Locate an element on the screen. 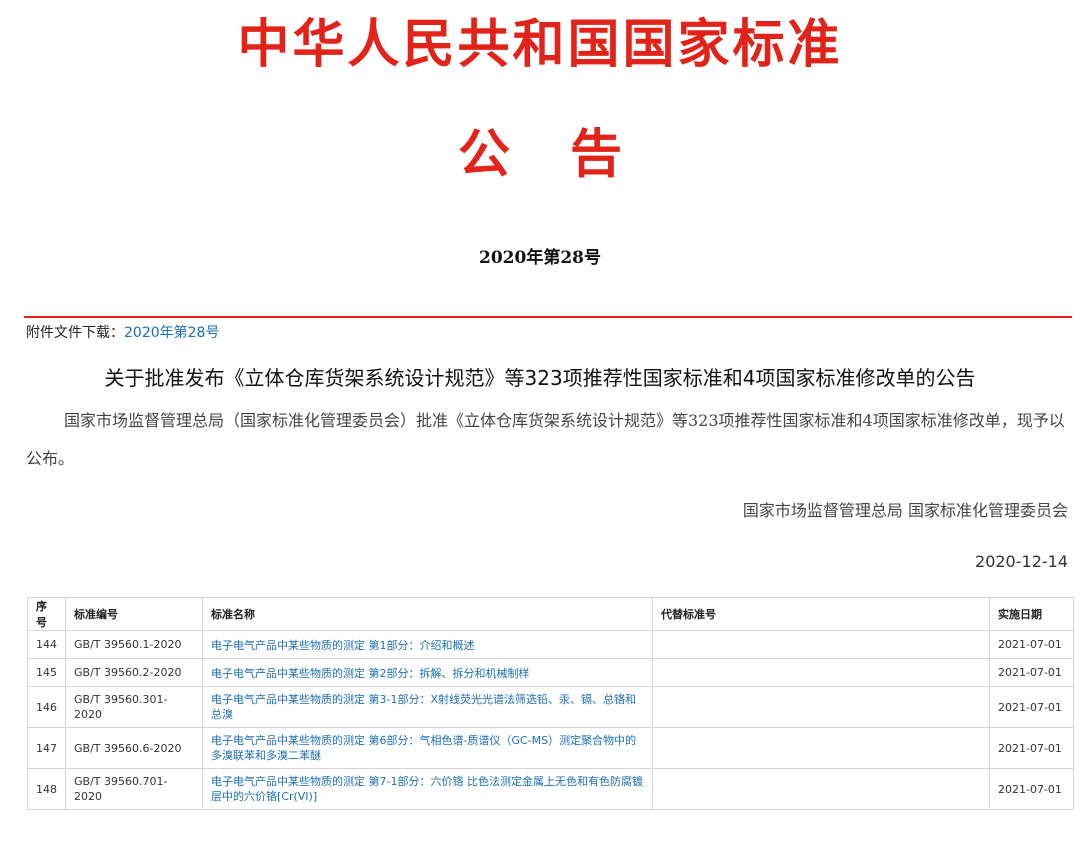 The width and height of the screenshot is (1080, 855). col-header-replaced: 代替标准号 is located at coordinates (821, 614).